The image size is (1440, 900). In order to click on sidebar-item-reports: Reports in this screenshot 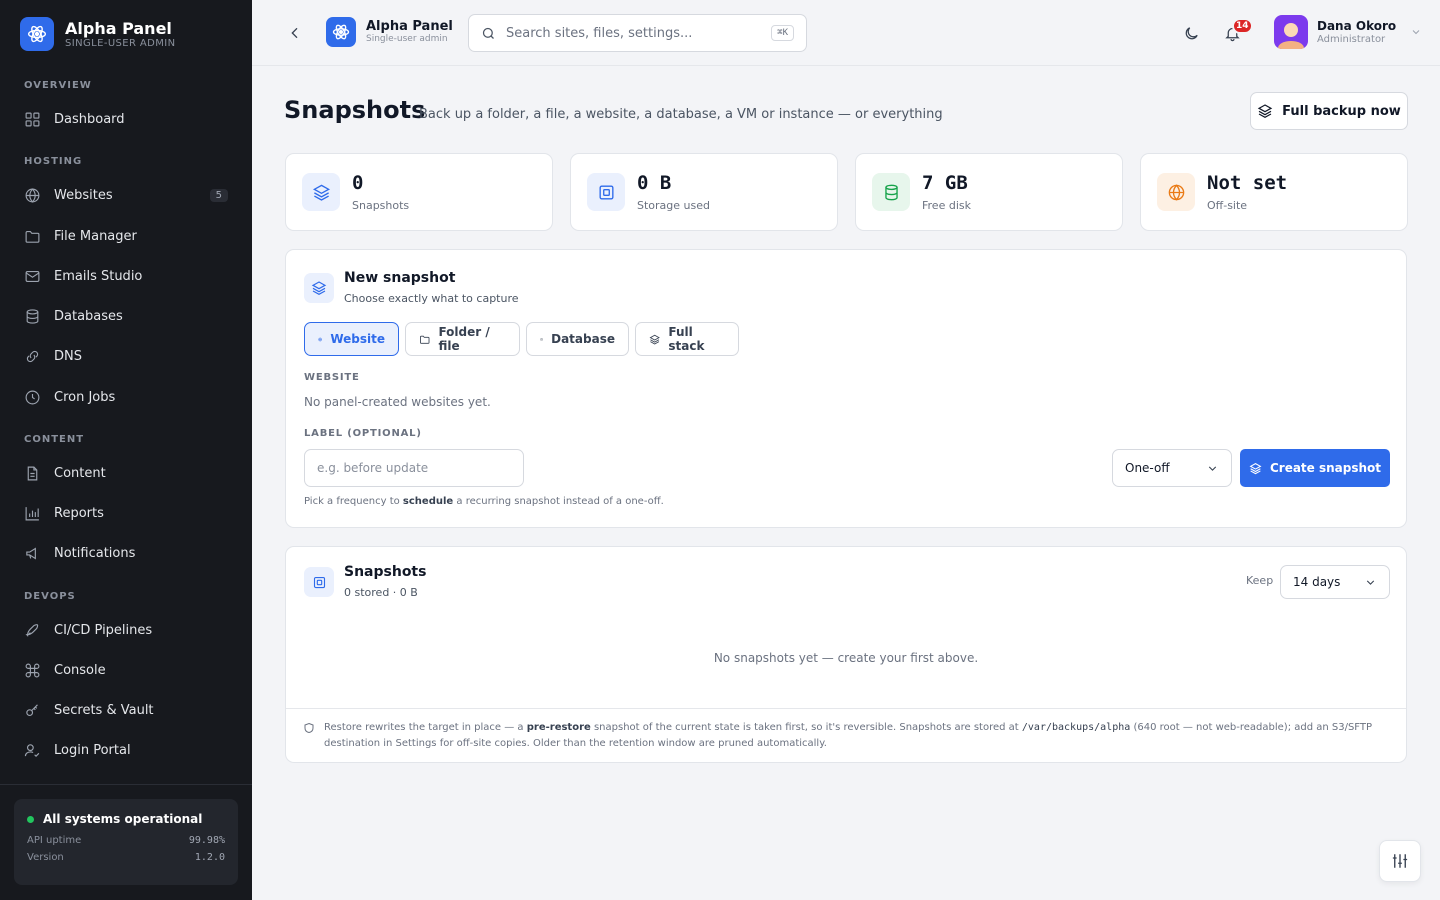, I will do `click(126, 513)`.